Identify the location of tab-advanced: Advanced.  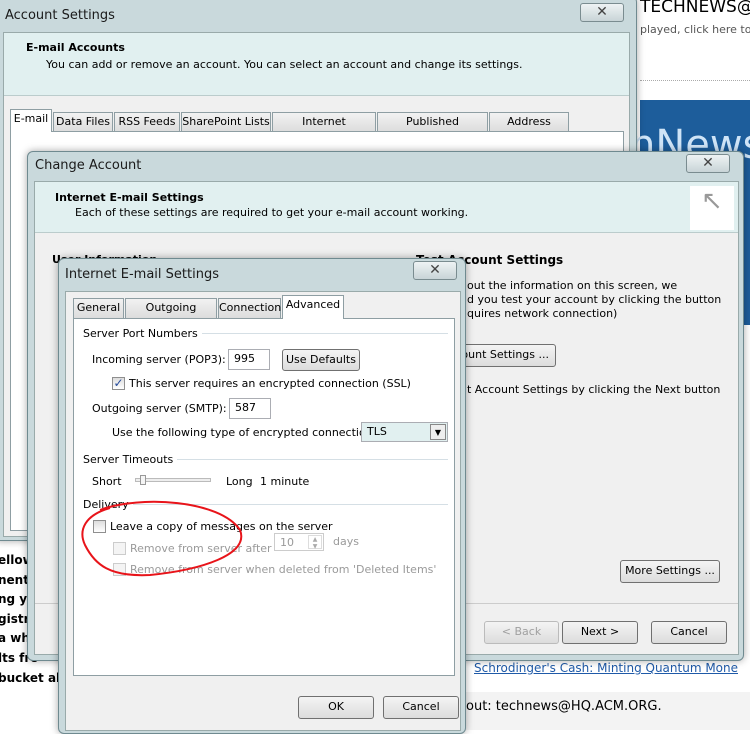
(313, 307).